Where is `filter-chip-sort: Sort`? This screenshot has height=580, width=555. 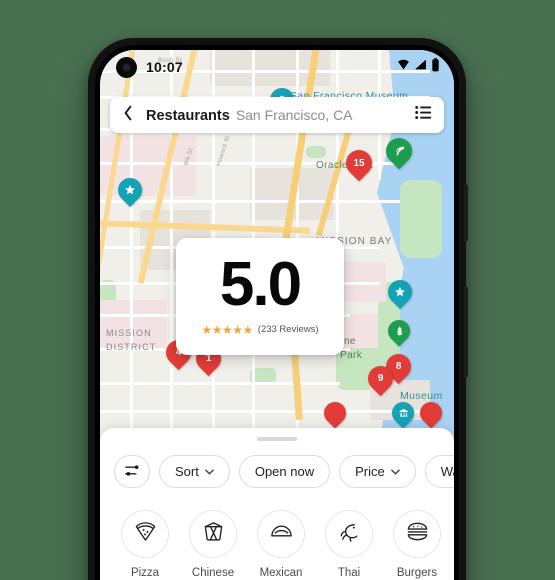
filter-chip-sort: Sort is located at coordinates (194, 471).